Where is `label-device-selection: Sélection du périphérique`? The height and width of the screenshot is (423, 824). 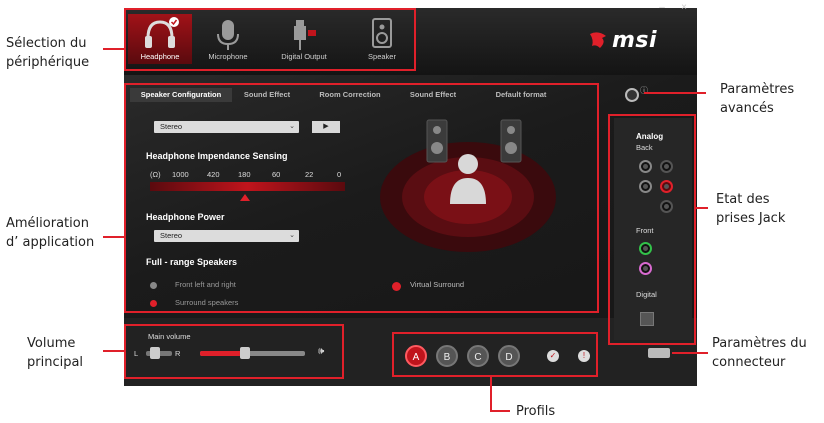
label-device-selection: Sélection du périphérique is located at coordinates (48, 53).